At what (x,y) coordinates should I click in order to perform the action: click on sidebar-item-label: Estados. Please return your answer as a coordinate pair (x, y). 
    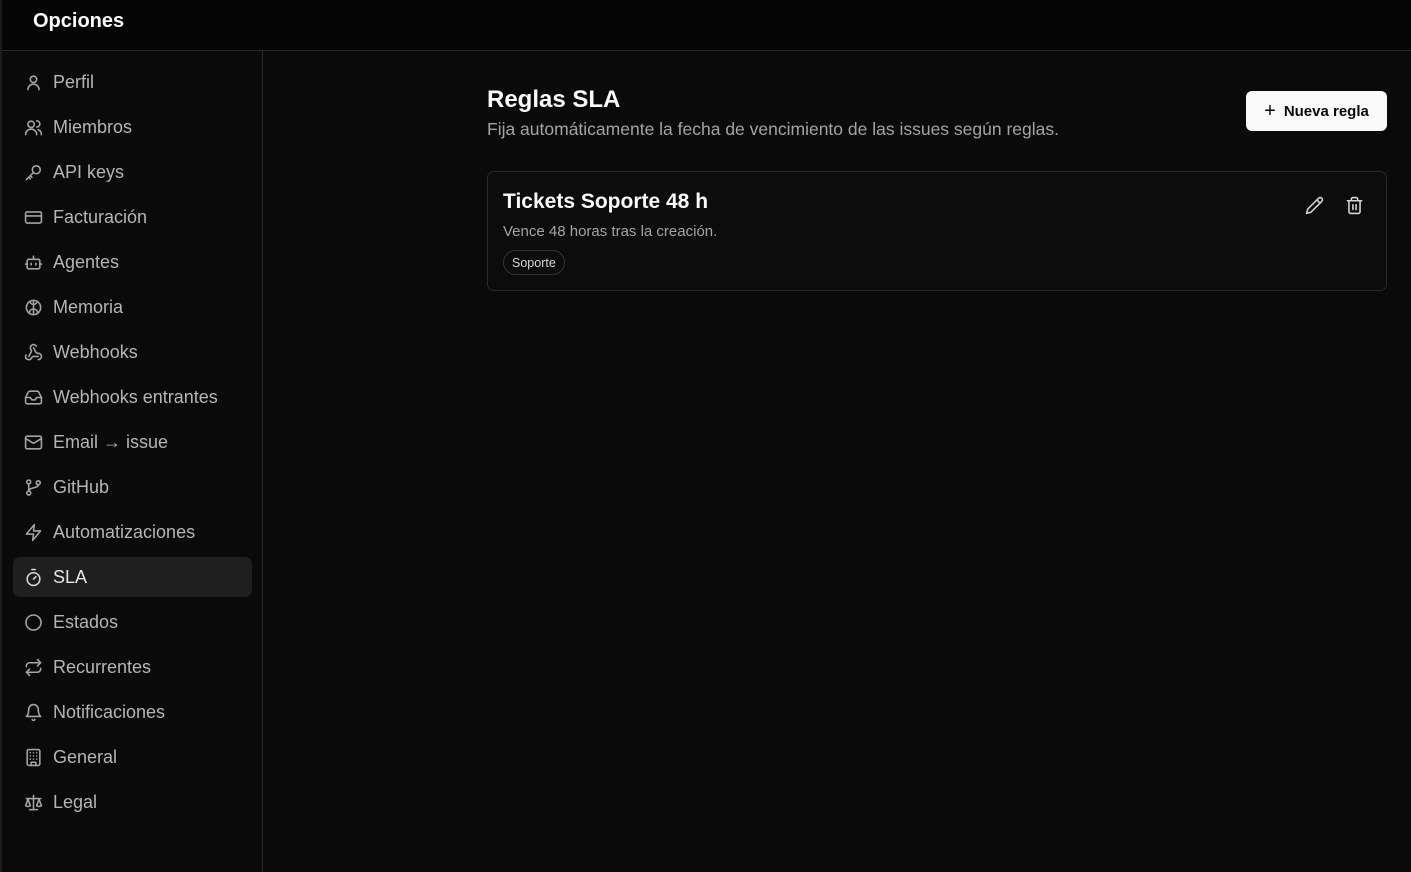
    Looking at the image, I should click on (86, 621).